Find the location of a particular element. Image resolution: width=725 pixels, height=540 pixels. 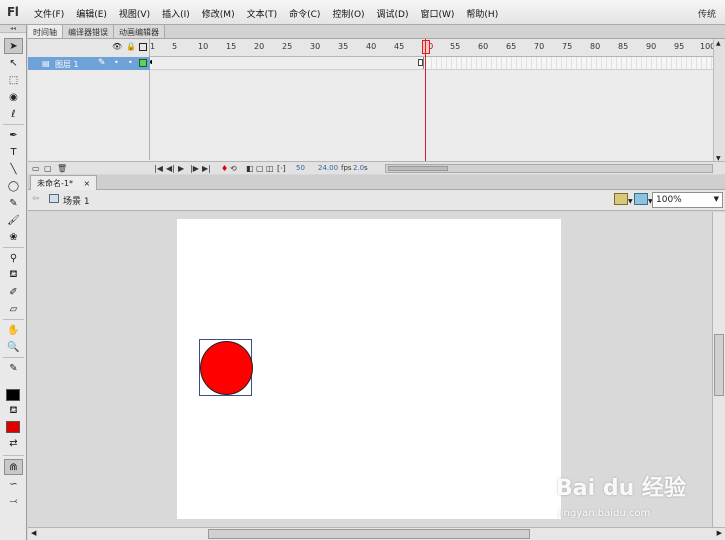

first-frame-icon: |◀ is located at coordinates (158, 168).